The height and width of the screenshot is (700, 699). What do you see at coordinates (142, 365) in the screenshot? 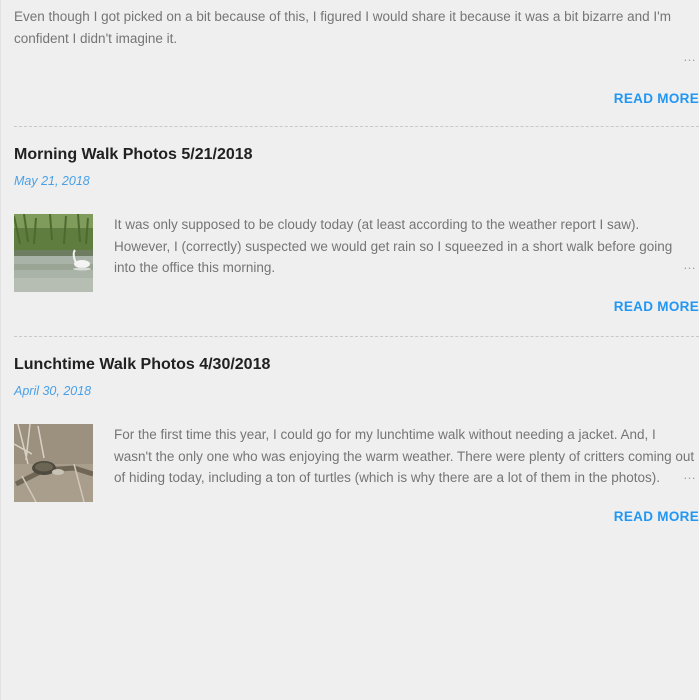
I see `post-title-link: Lunchtime Walk Photos 4/30/2018` at bounding box center [142, 365].